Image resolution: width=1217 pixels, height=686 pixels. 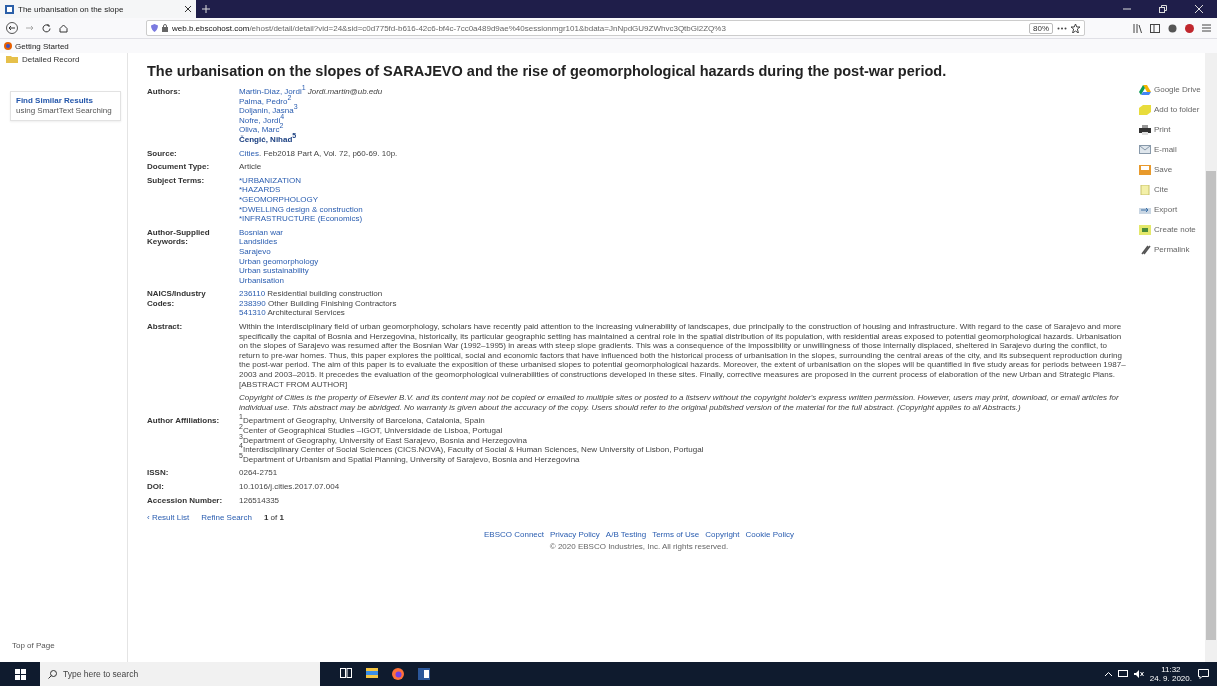 I want to click on term-link: *HAZARDS, so click(x=685, y=190).